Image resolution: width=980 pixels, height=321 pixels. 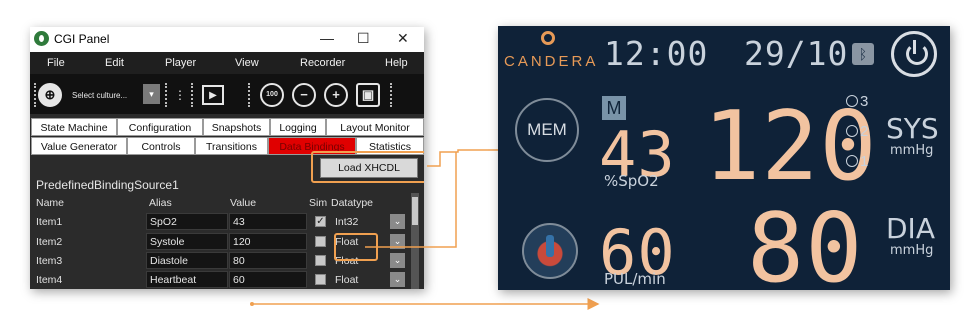 What do you see at coordinates (551, 61) in the screenshot?
I see `brand-label: CANDERA` at bounding box center [551, 61].